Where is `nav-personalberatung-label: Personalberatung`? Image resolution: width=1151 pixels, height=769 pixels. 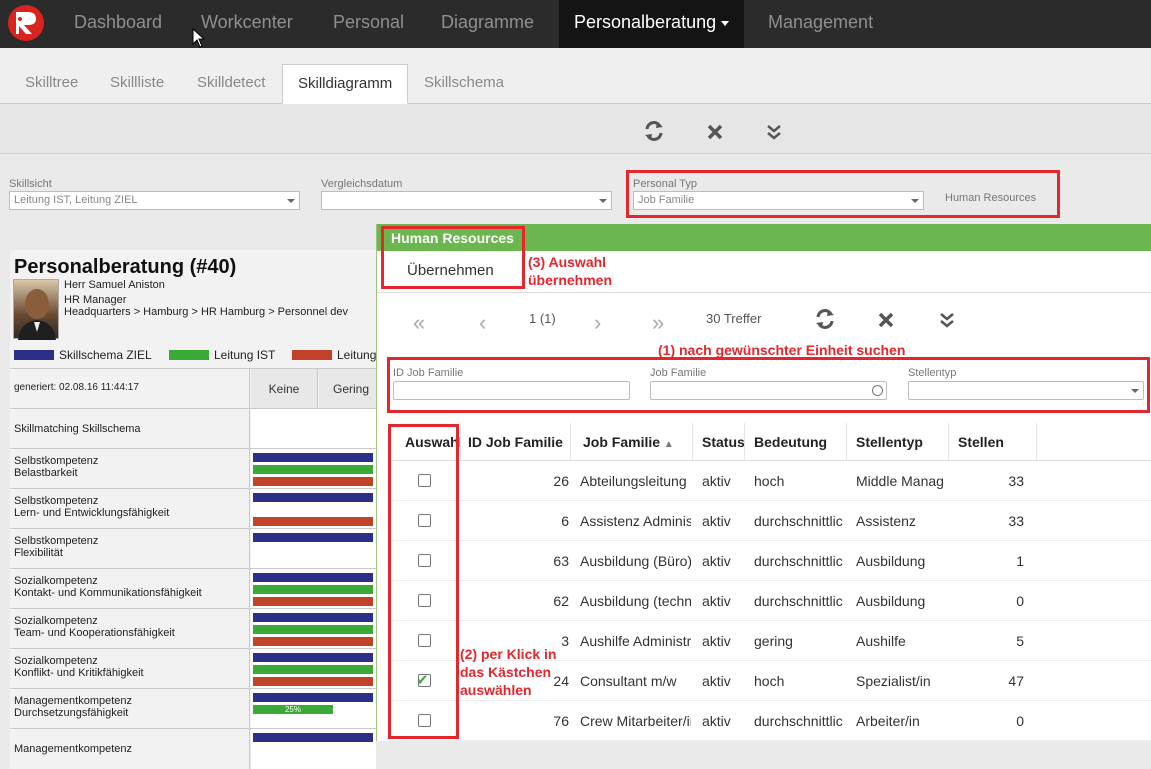 nav-personalberatung-label: Personalberatung is located at coordinates (645, 22).